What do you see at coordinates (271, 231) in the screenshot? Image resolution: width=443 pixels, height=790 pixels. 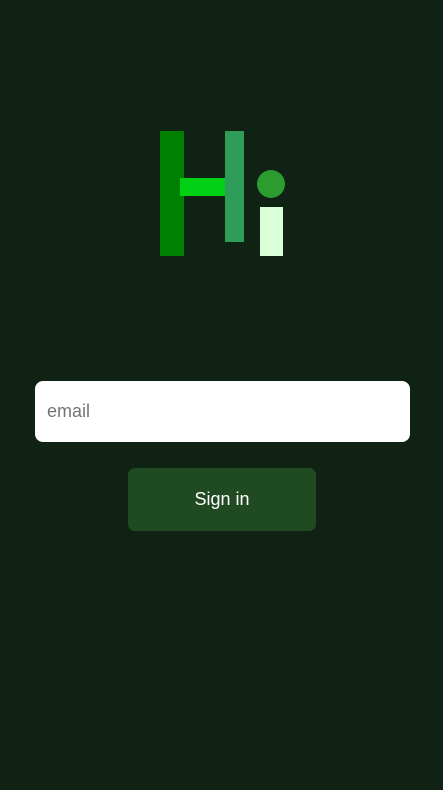 I see `logo-i-stem` at bounding box center [271, 231].